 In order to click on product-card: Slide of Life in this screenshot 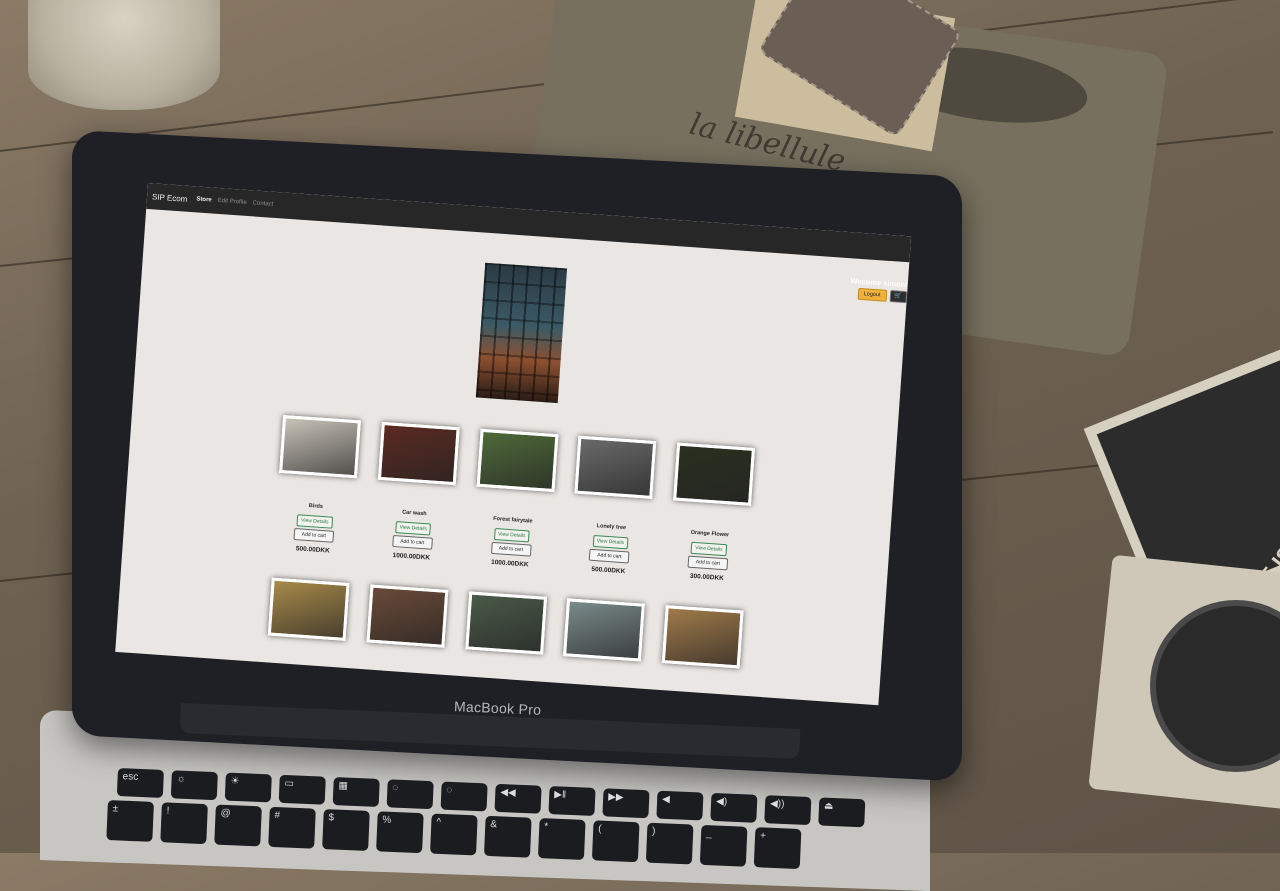, I will do `click(504, 639)`.